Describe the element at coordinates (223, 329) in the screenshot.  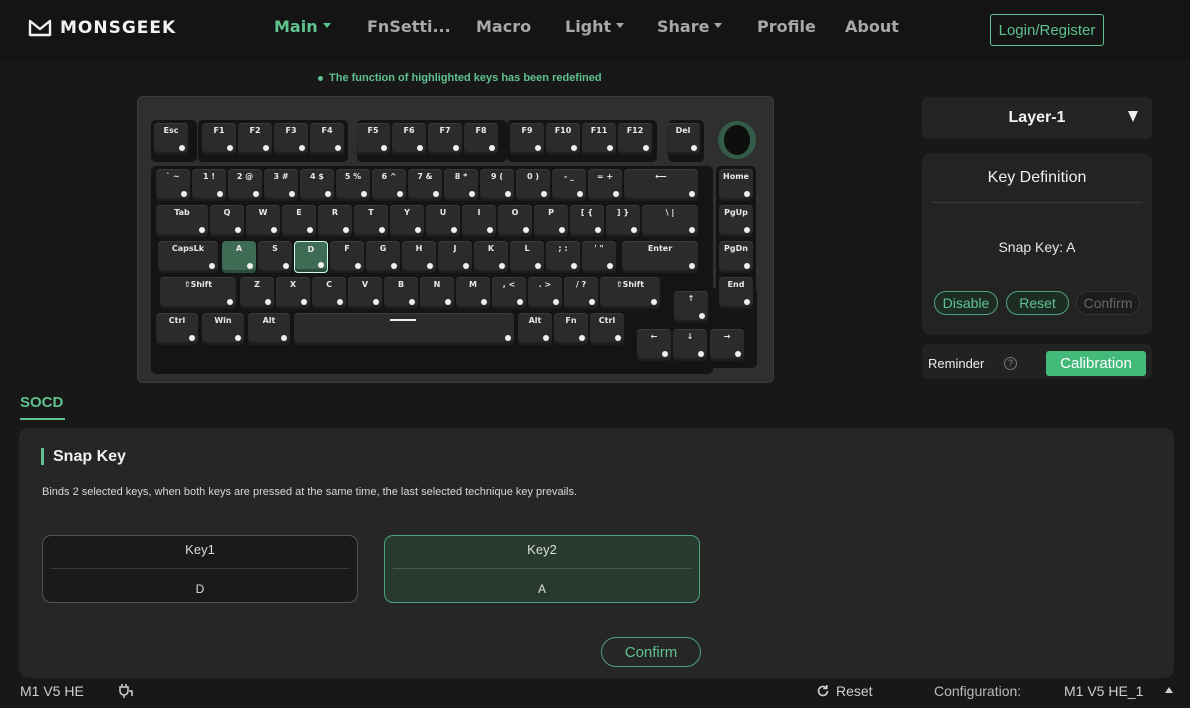
I see `key-win: Win` at that location.